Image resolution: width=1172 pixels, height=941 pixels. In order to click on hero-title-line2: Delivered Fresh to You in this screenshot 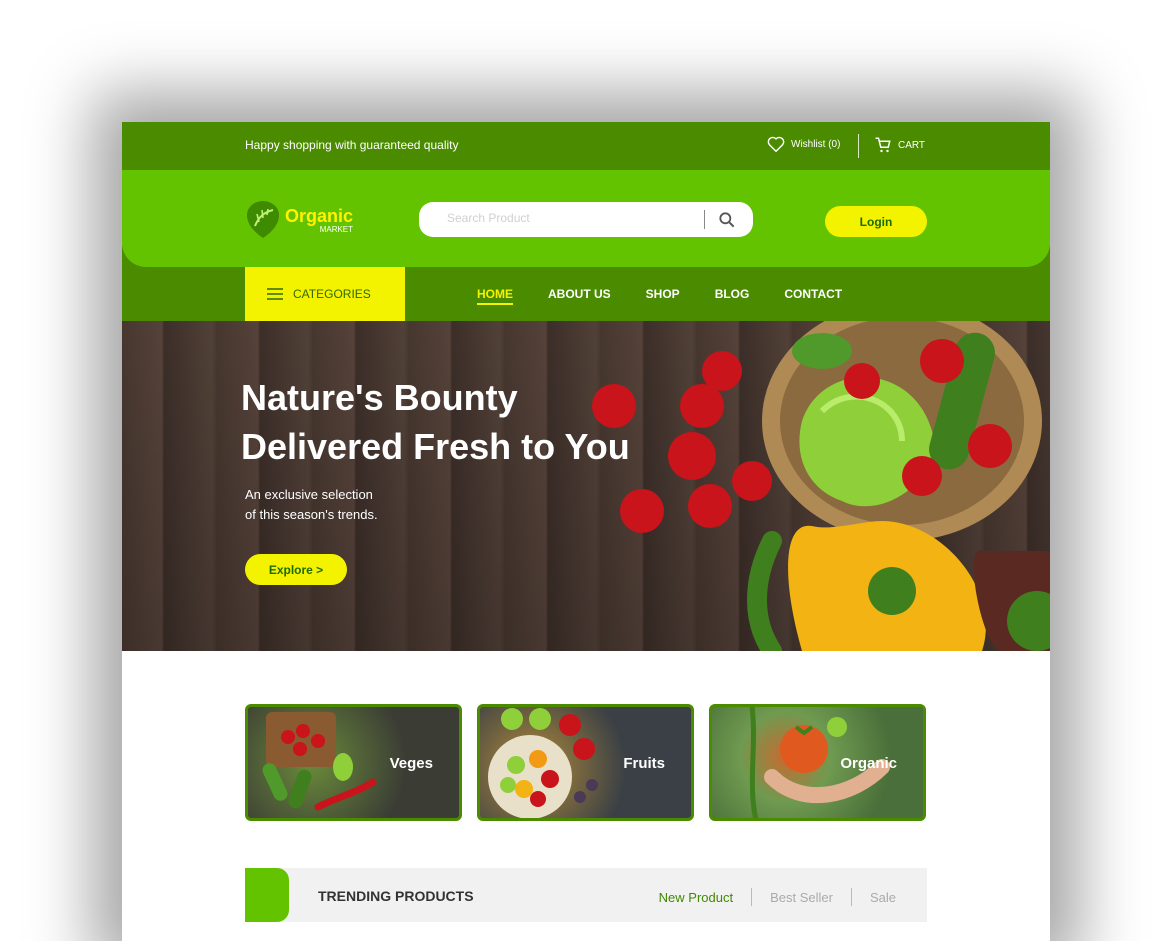, I will do `click(435, 446)`.